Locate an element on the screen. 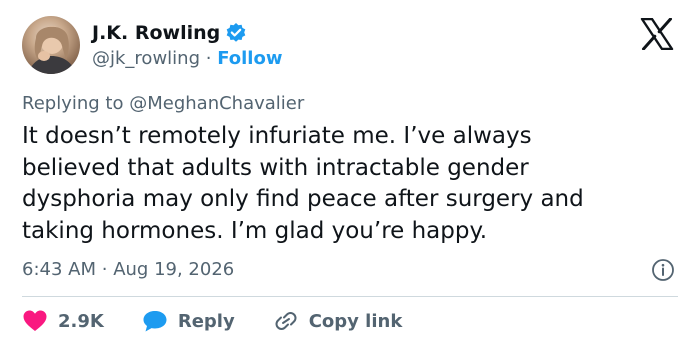 The image size is (700, 348). reply-button: Reply is located at coordinates (188, 321).